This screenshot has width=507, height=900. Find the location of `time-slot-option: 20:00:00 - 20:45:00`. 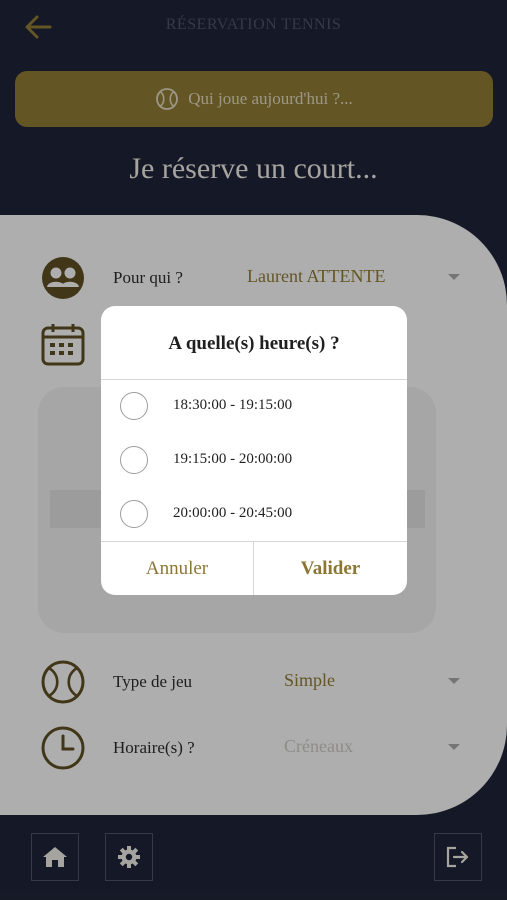

time-slot-option: 20:00:00 - 20:45:00 is located at coordinates (254, 515).